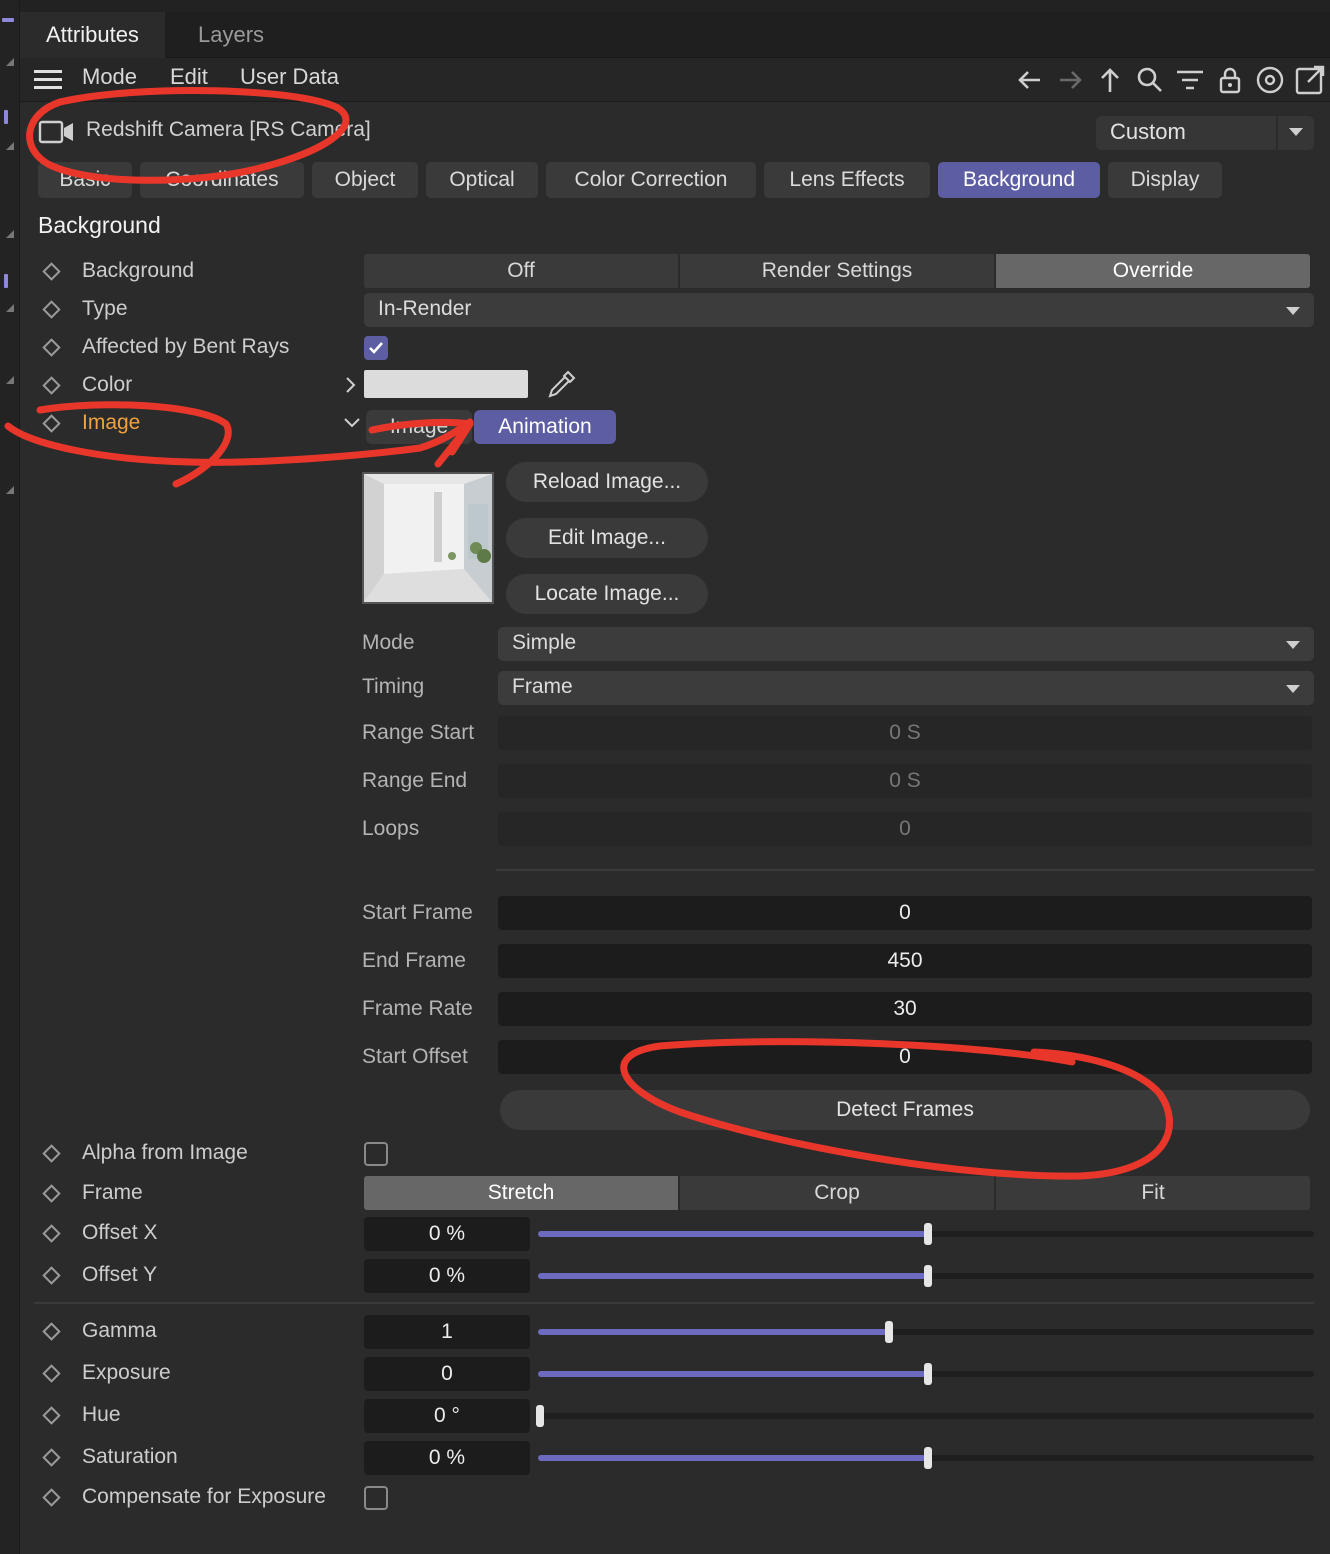 The image size is (1330, 1554). What do you see at coordinates (10, 490) in the screenshot?
I see `strip-corner-icon` at bounding box center [10, 490].